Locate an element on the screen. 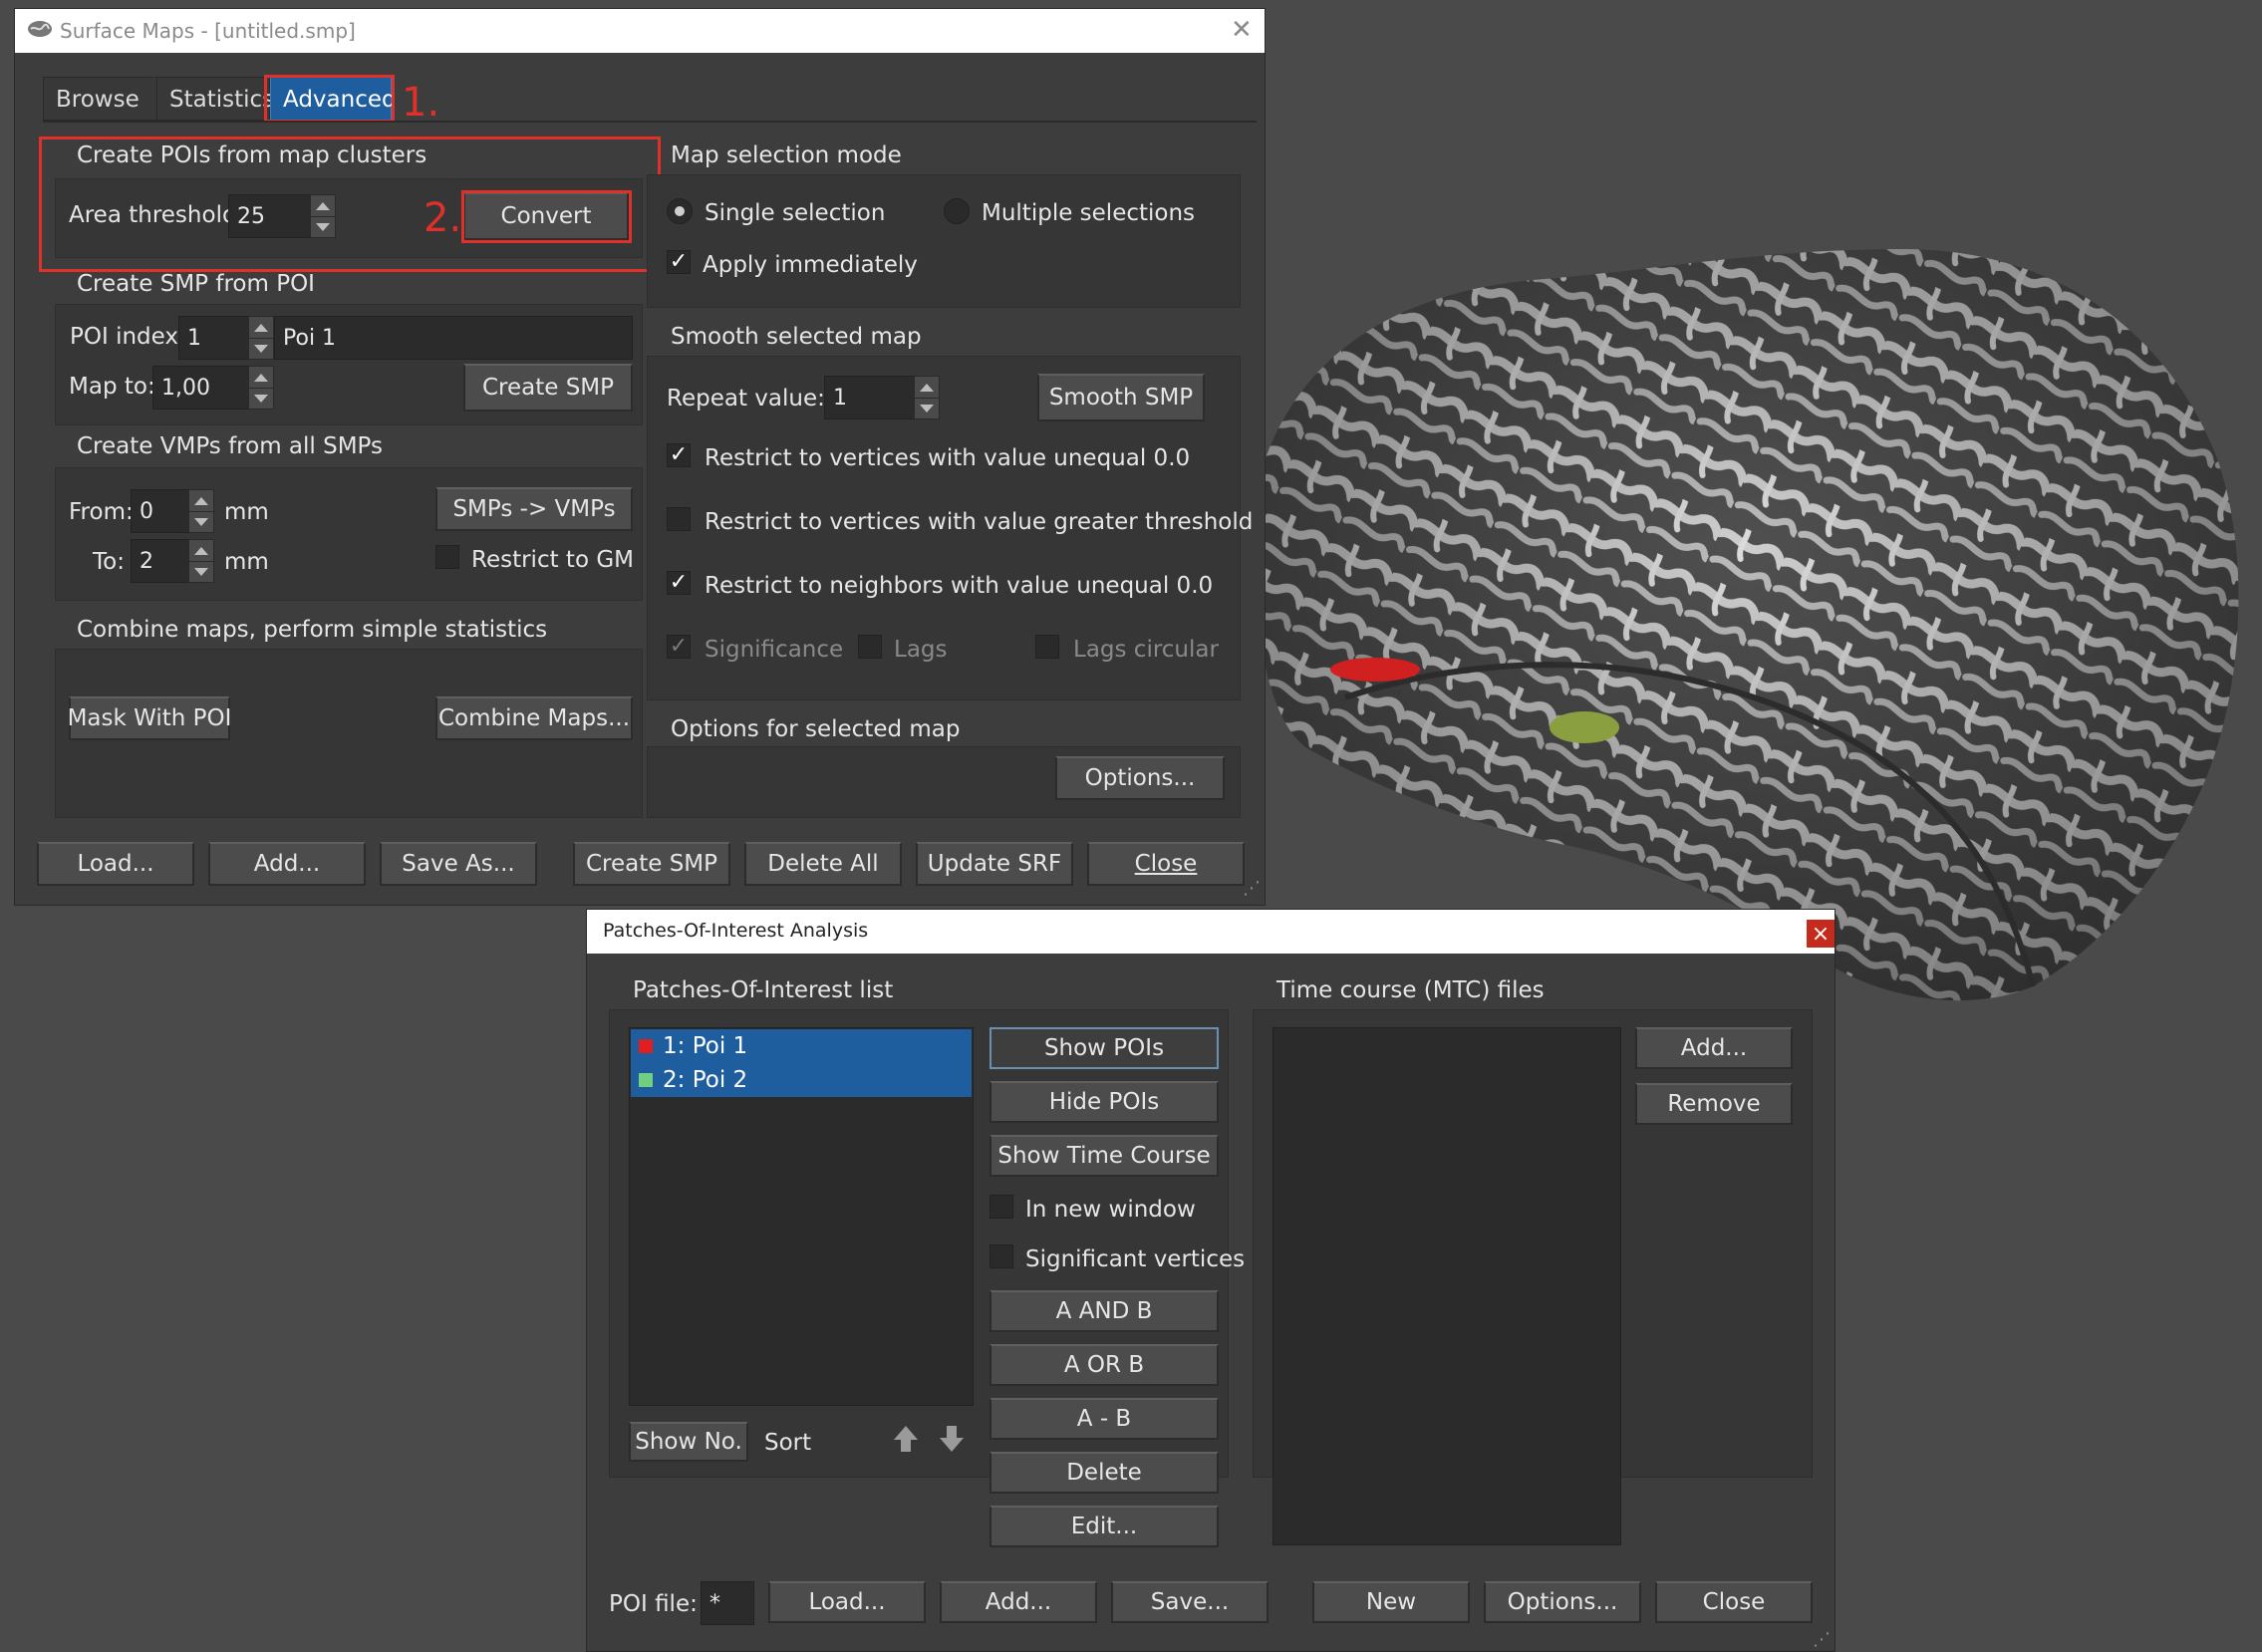  tab-statistics: Statistics is located at coordinates (215, 99).